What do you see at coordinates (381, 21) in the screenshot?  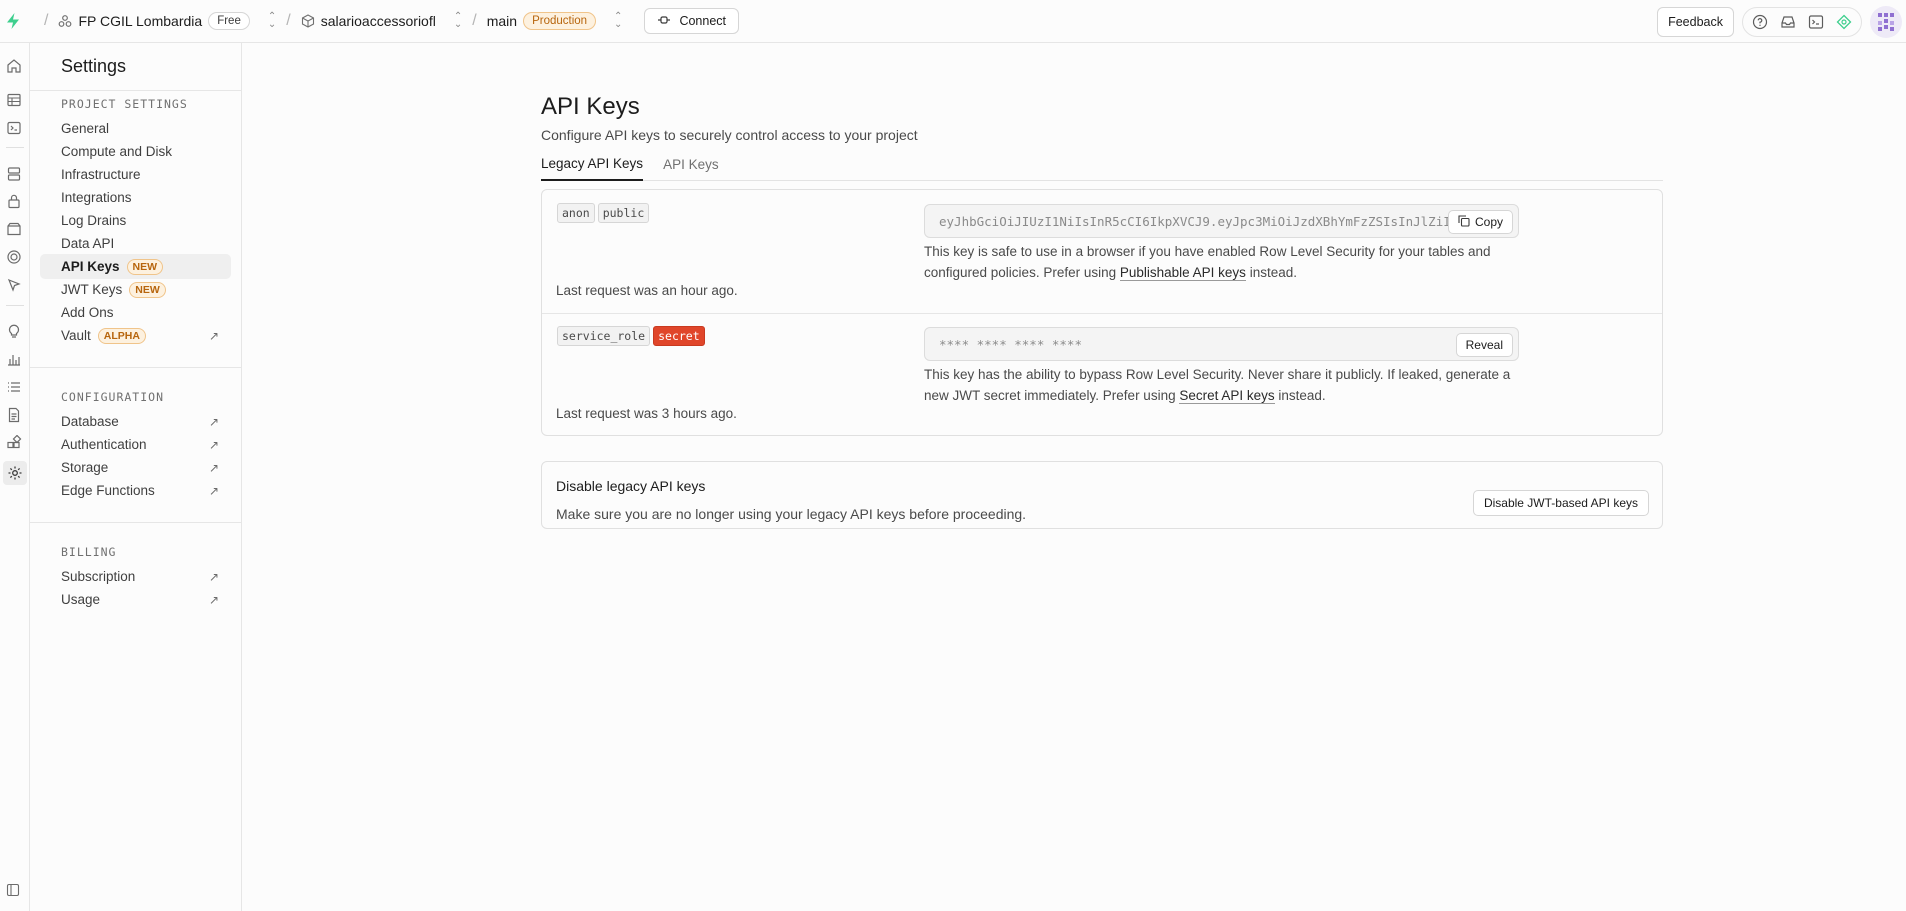 I see `project-selector: salarioaccessoriofl ⌃ ⌄` at bounding box center [381, 21].